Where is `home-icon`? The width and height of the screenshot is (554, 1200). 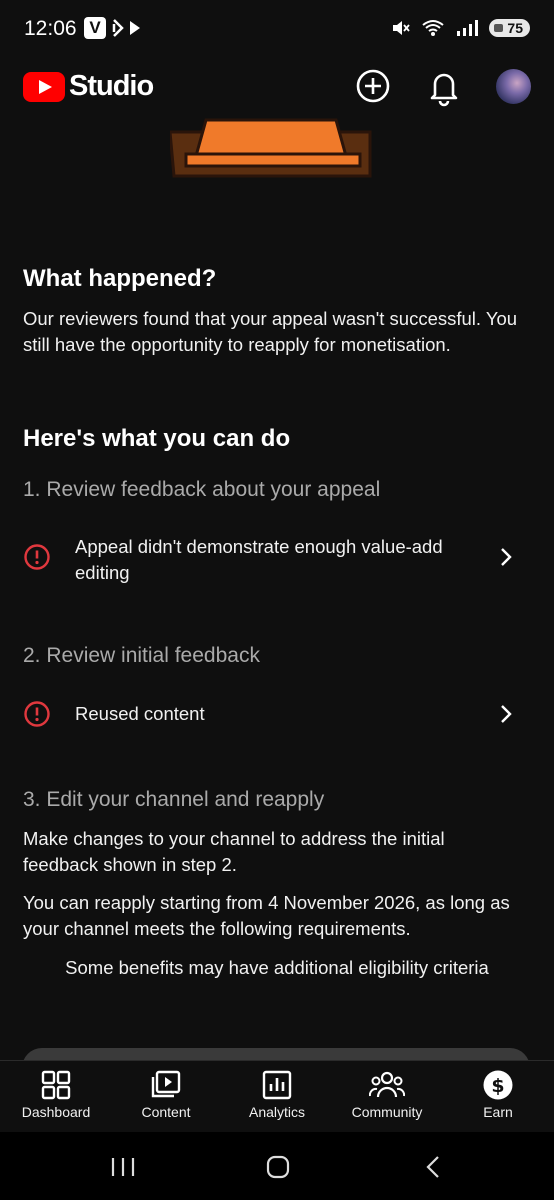 home-icon is located at coordinates (278, 1167).